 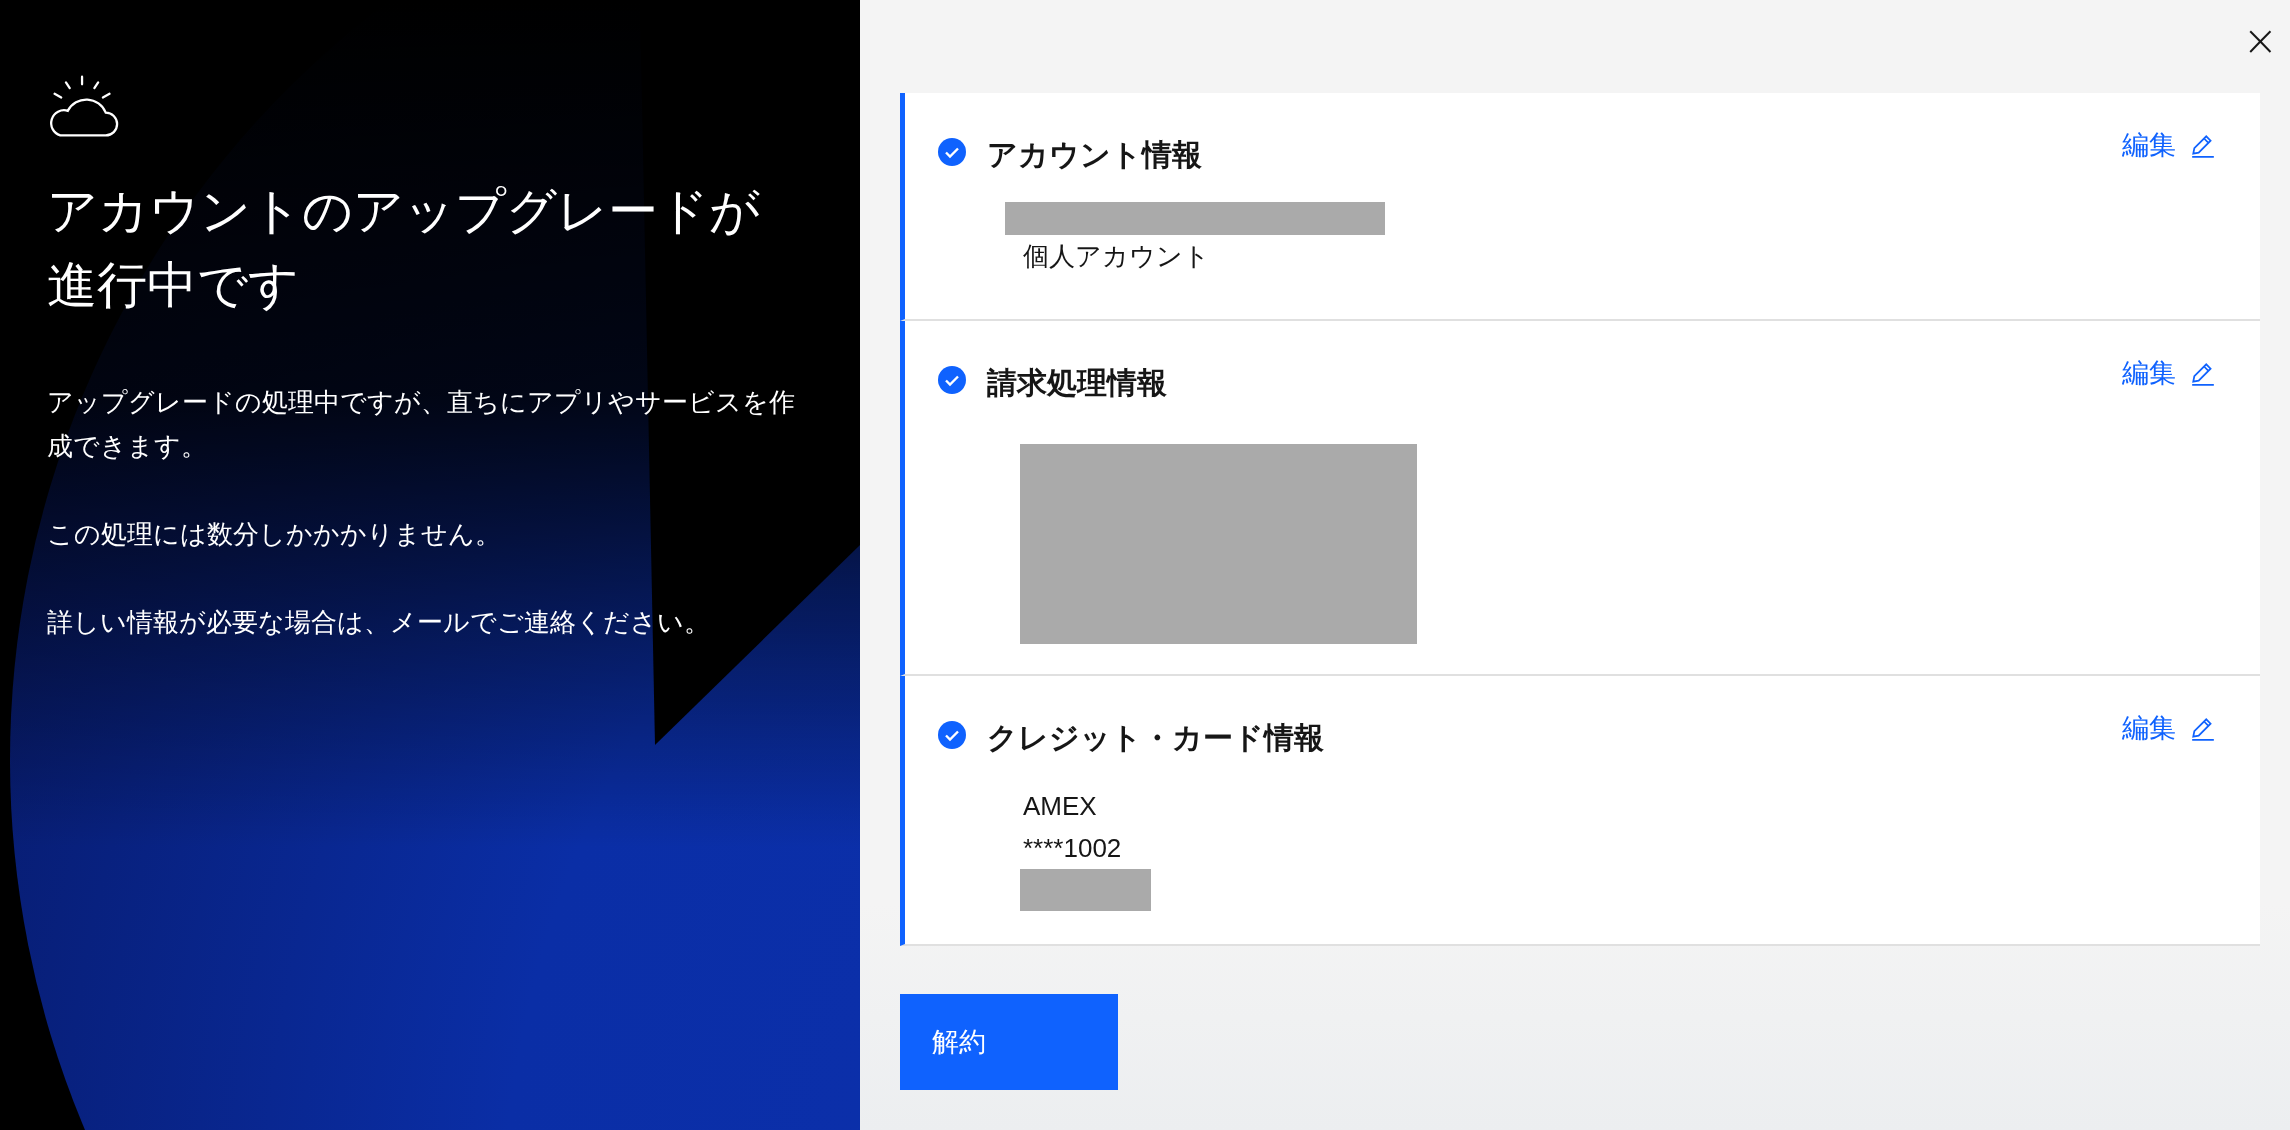 What do you see at coordinates (1077, 383) in the screenshot?
I see `section-title: 請求処理情報` at bounding box center [1077, 383].